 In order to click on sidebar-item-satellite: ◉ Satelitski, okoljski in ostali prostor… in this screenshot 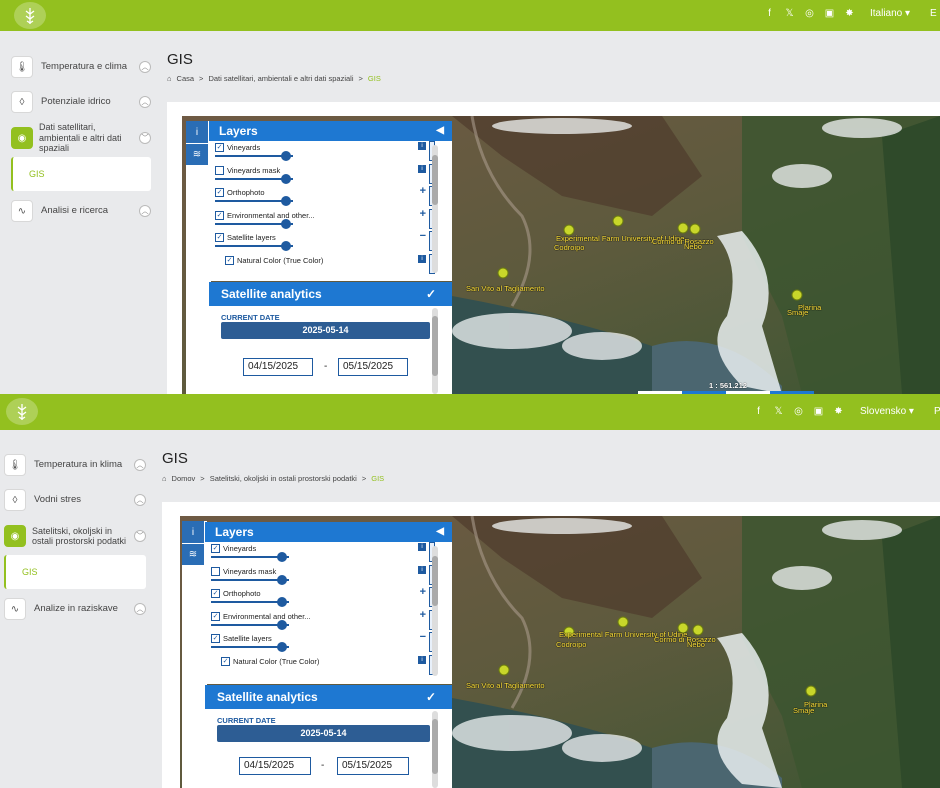, I will do `click(75, 536)`.